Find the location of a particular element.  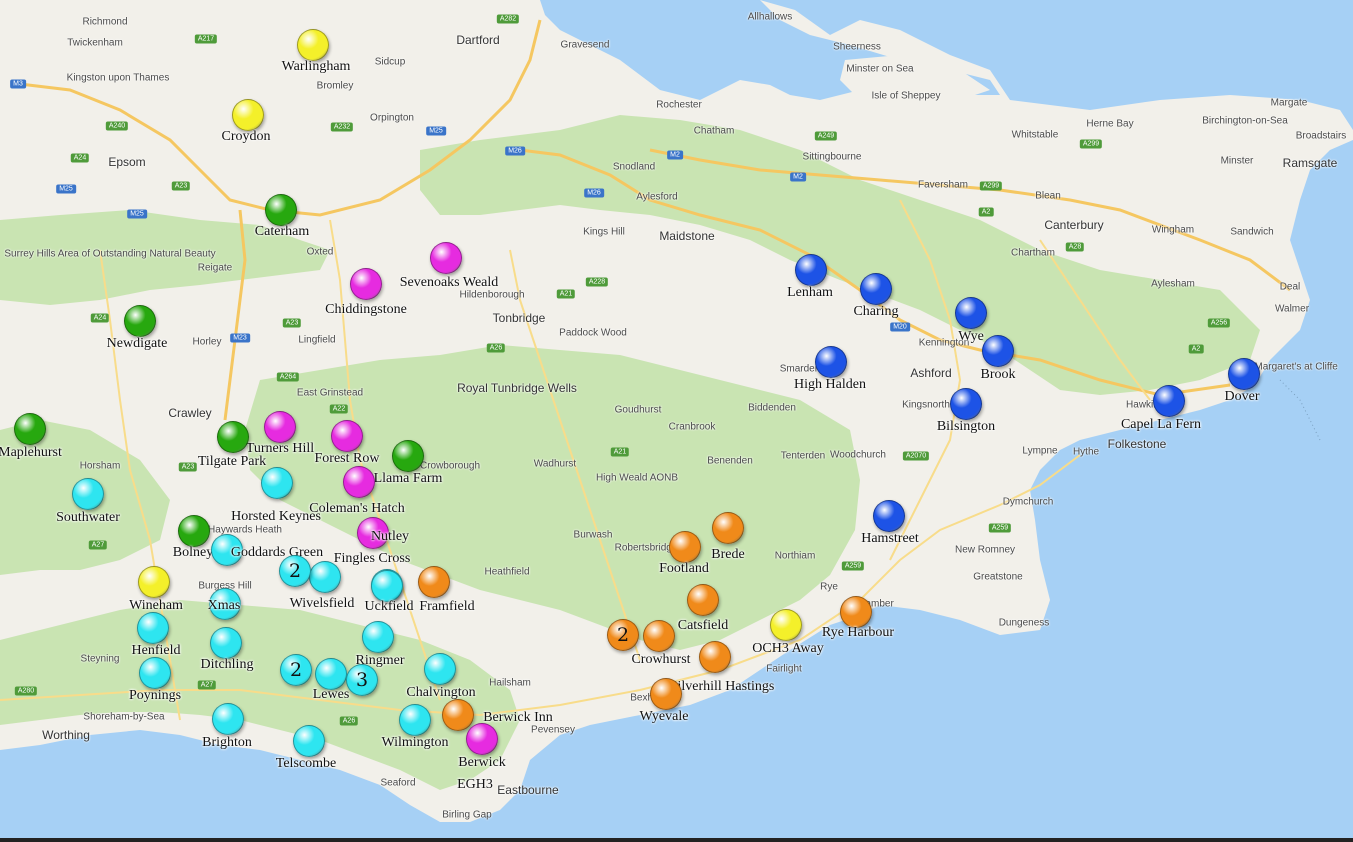

place-label: Royal Tunbridge Wells is located at coordinates (517, 388).